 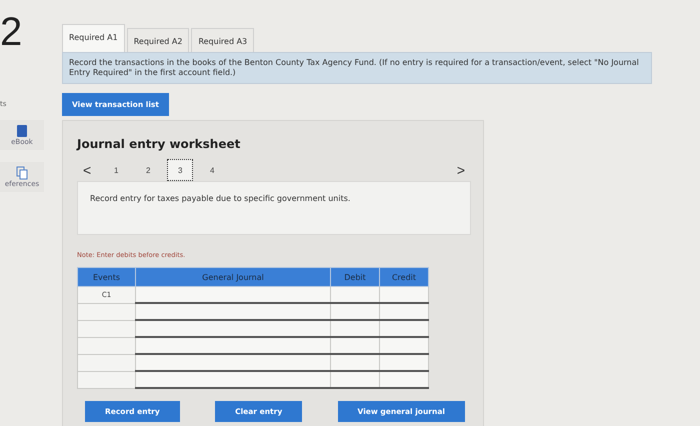 I want to click on column-header: Events, so click(x=107, y=277).